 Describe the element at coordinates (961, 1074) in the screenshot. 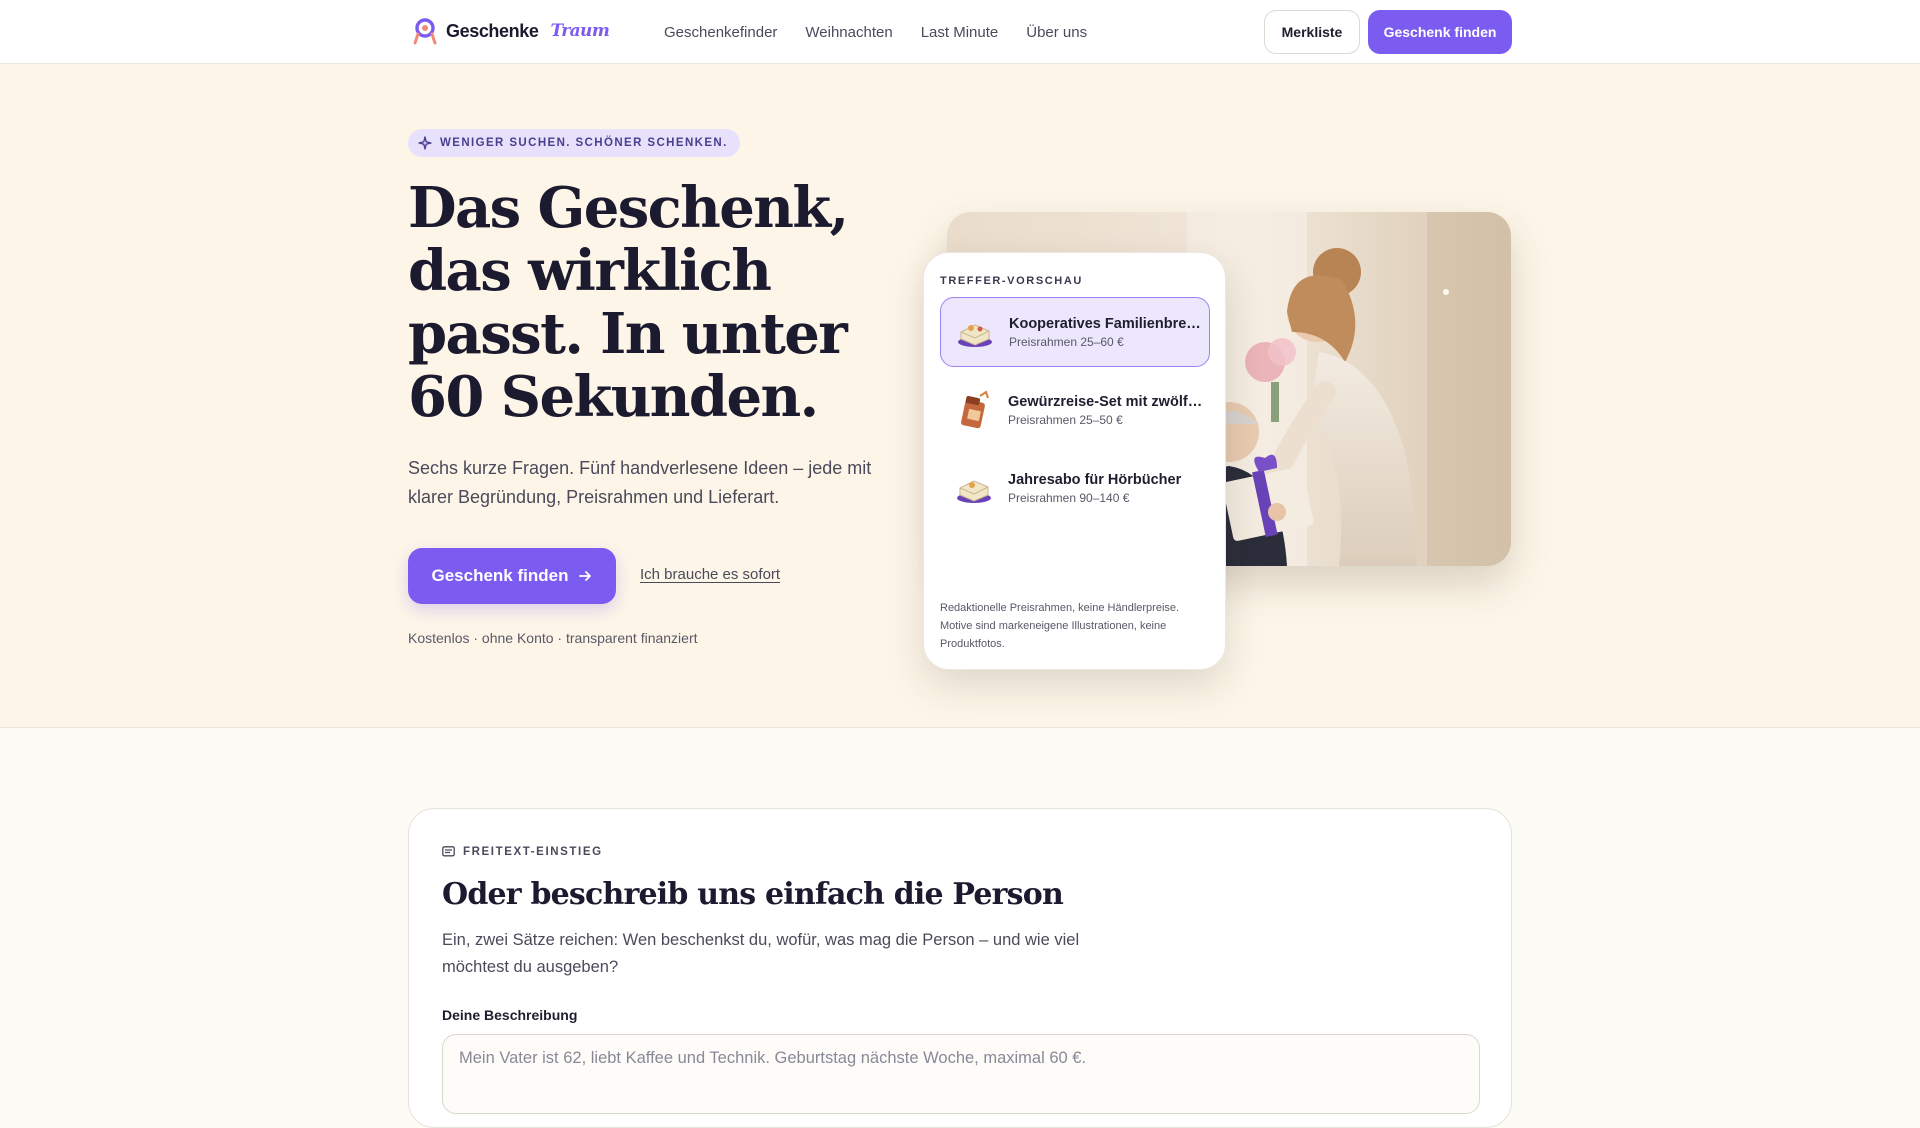

I see `description-input` at that location.